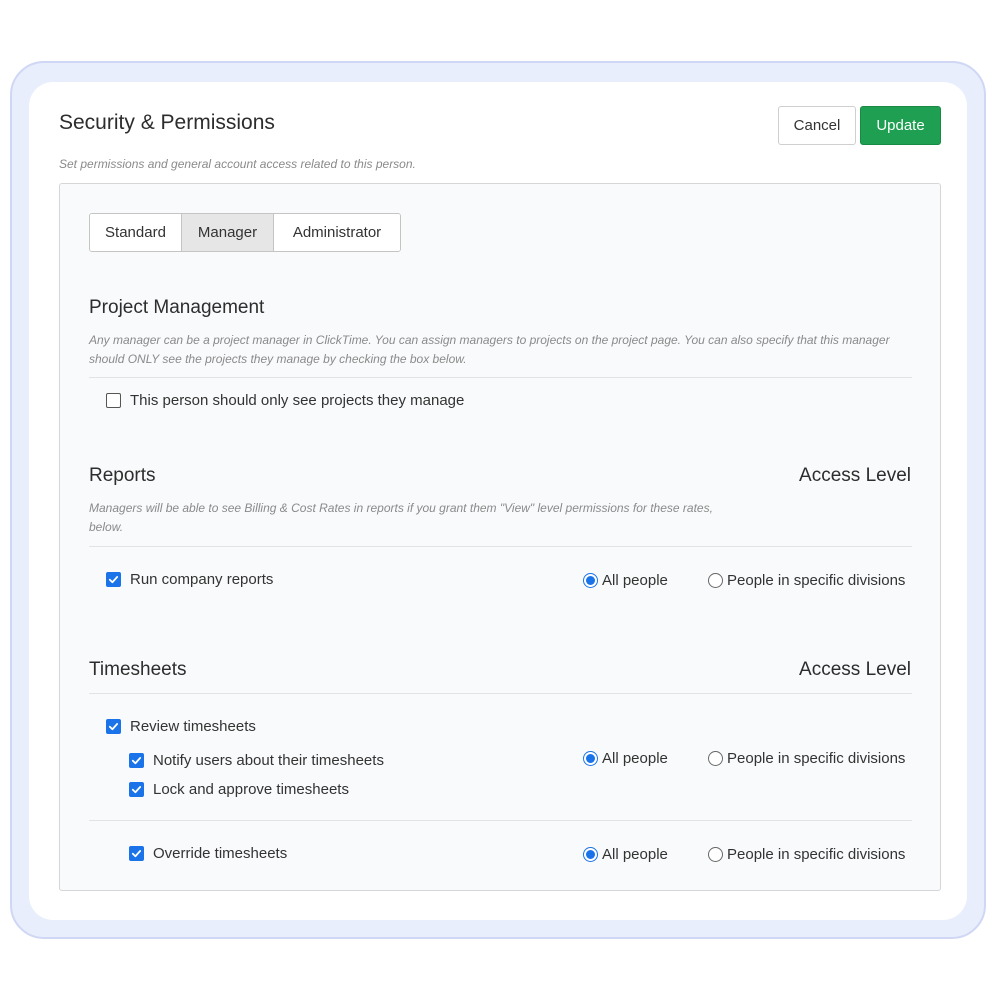  Describe the element at coordinates (113, 400) in the screenshot. I see `only-managed-projects-checkbox` at that location.